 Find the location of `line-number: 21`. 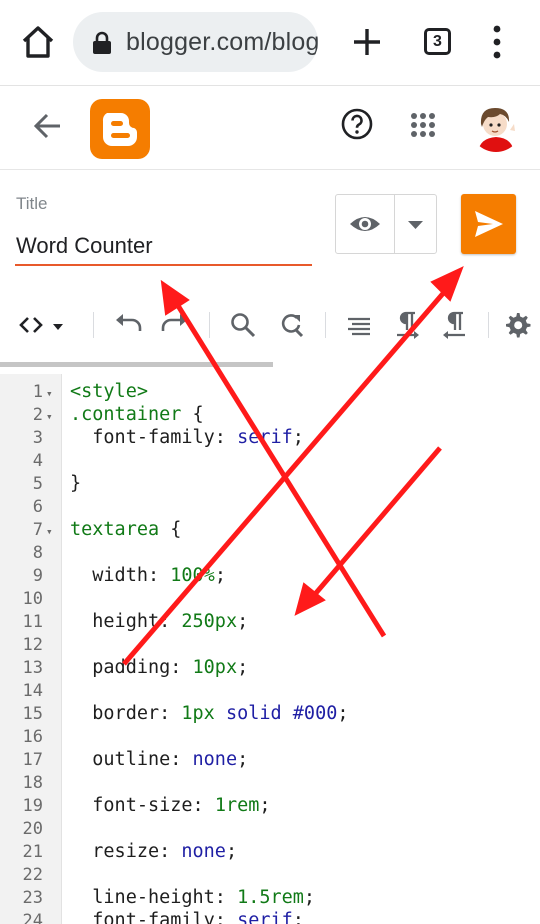

line-number: 21 is located at coordinates (32, 852).